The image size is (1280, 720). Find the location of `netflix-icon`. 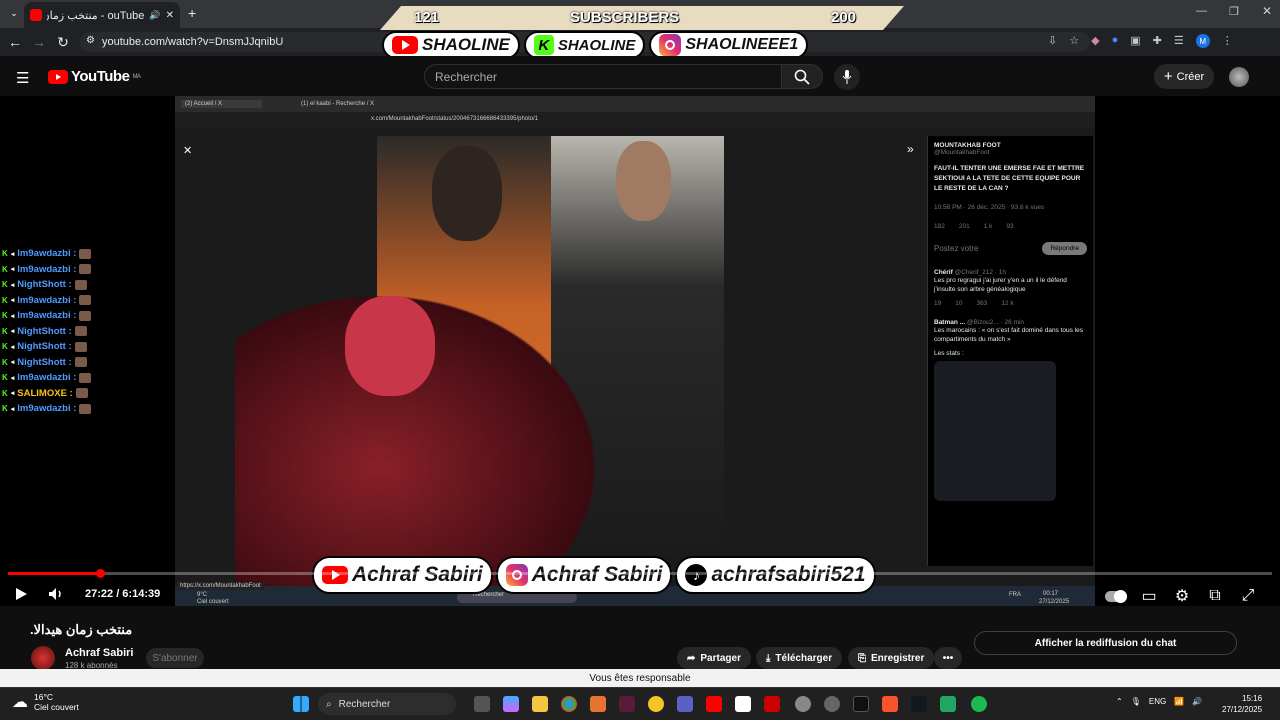

netflix-icon is located at coordinates (772, 704).